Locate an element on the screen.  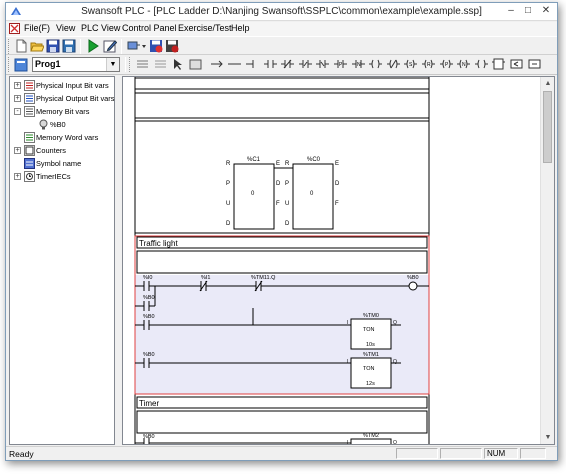
timer-preset: 12s is located at coordinates (370, 384).